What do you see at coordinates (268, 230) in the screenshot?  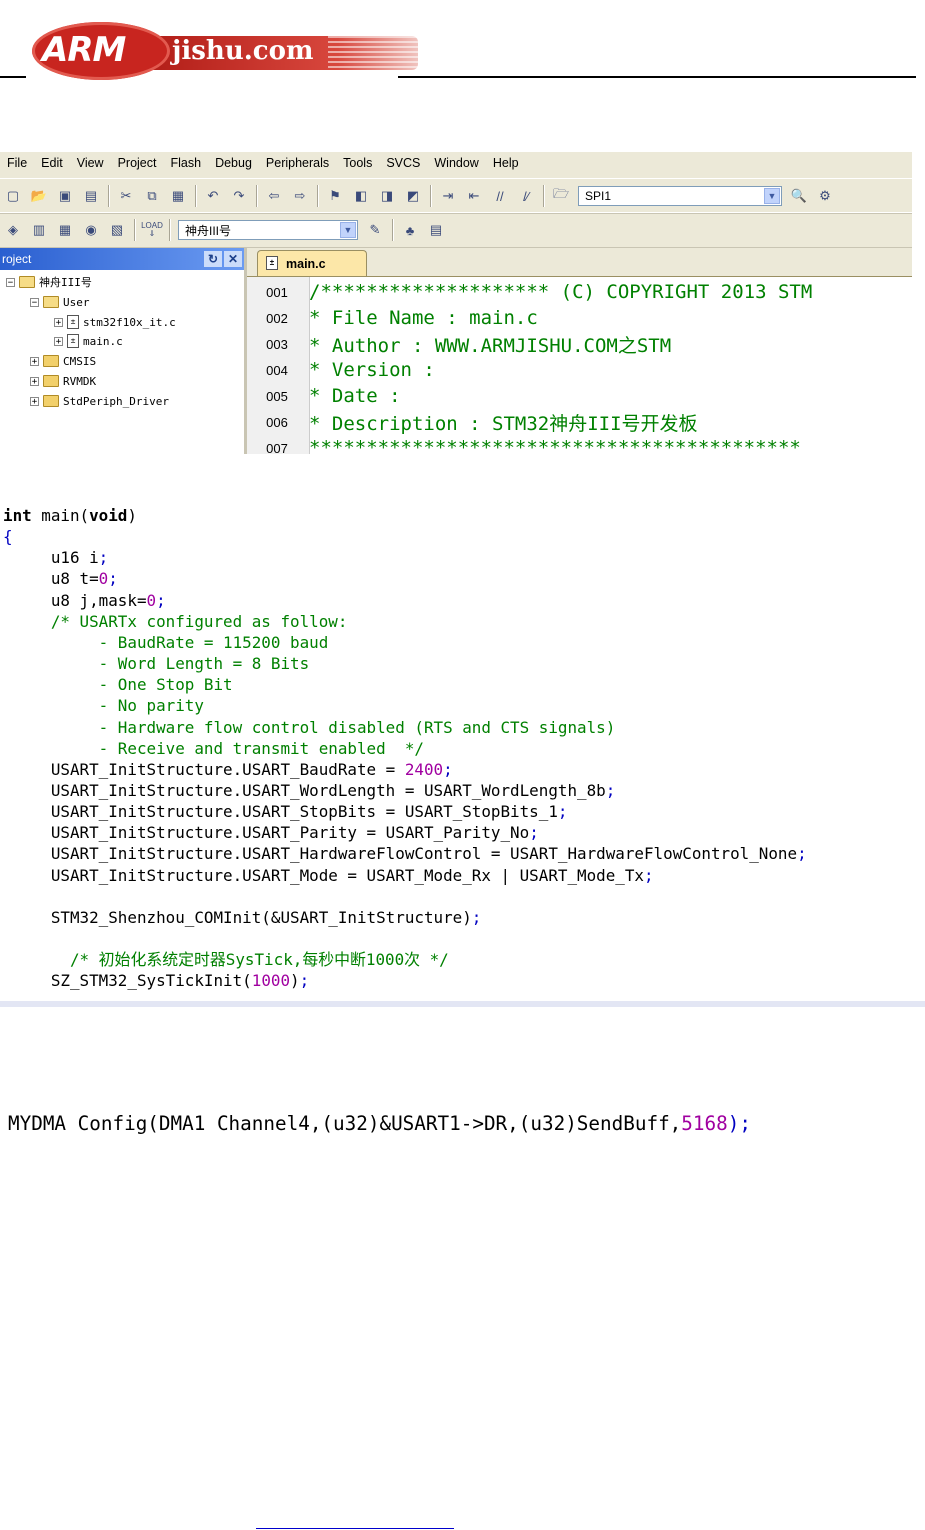 I see `target-combo: 神舟III号 ▼` at bounding box center [268, 230].